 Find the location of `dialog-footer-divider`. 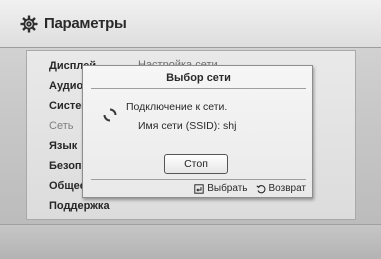

dialog-footer-divider is located at coordinates (198, 179).